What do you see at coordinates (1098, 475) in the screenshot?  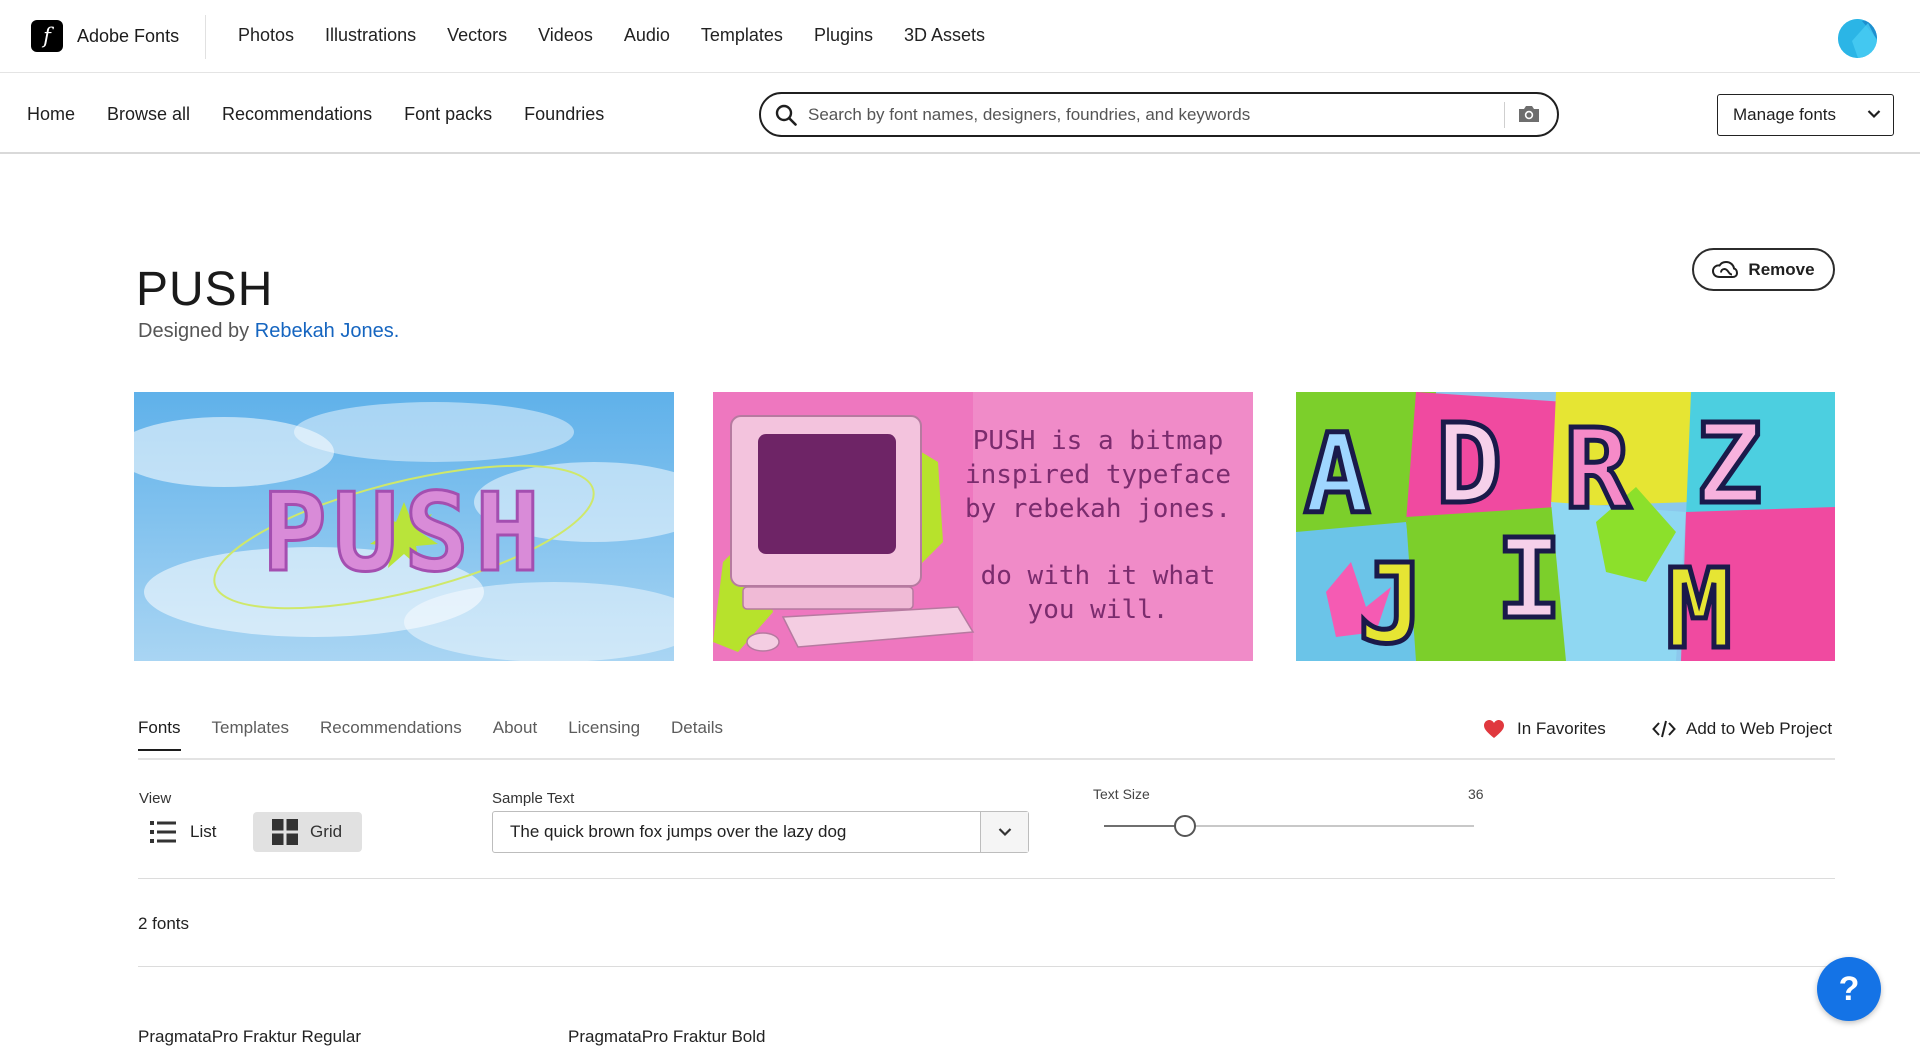 I see `specimen-line-2: inspired typeface` at bounding box center [1098, 475].